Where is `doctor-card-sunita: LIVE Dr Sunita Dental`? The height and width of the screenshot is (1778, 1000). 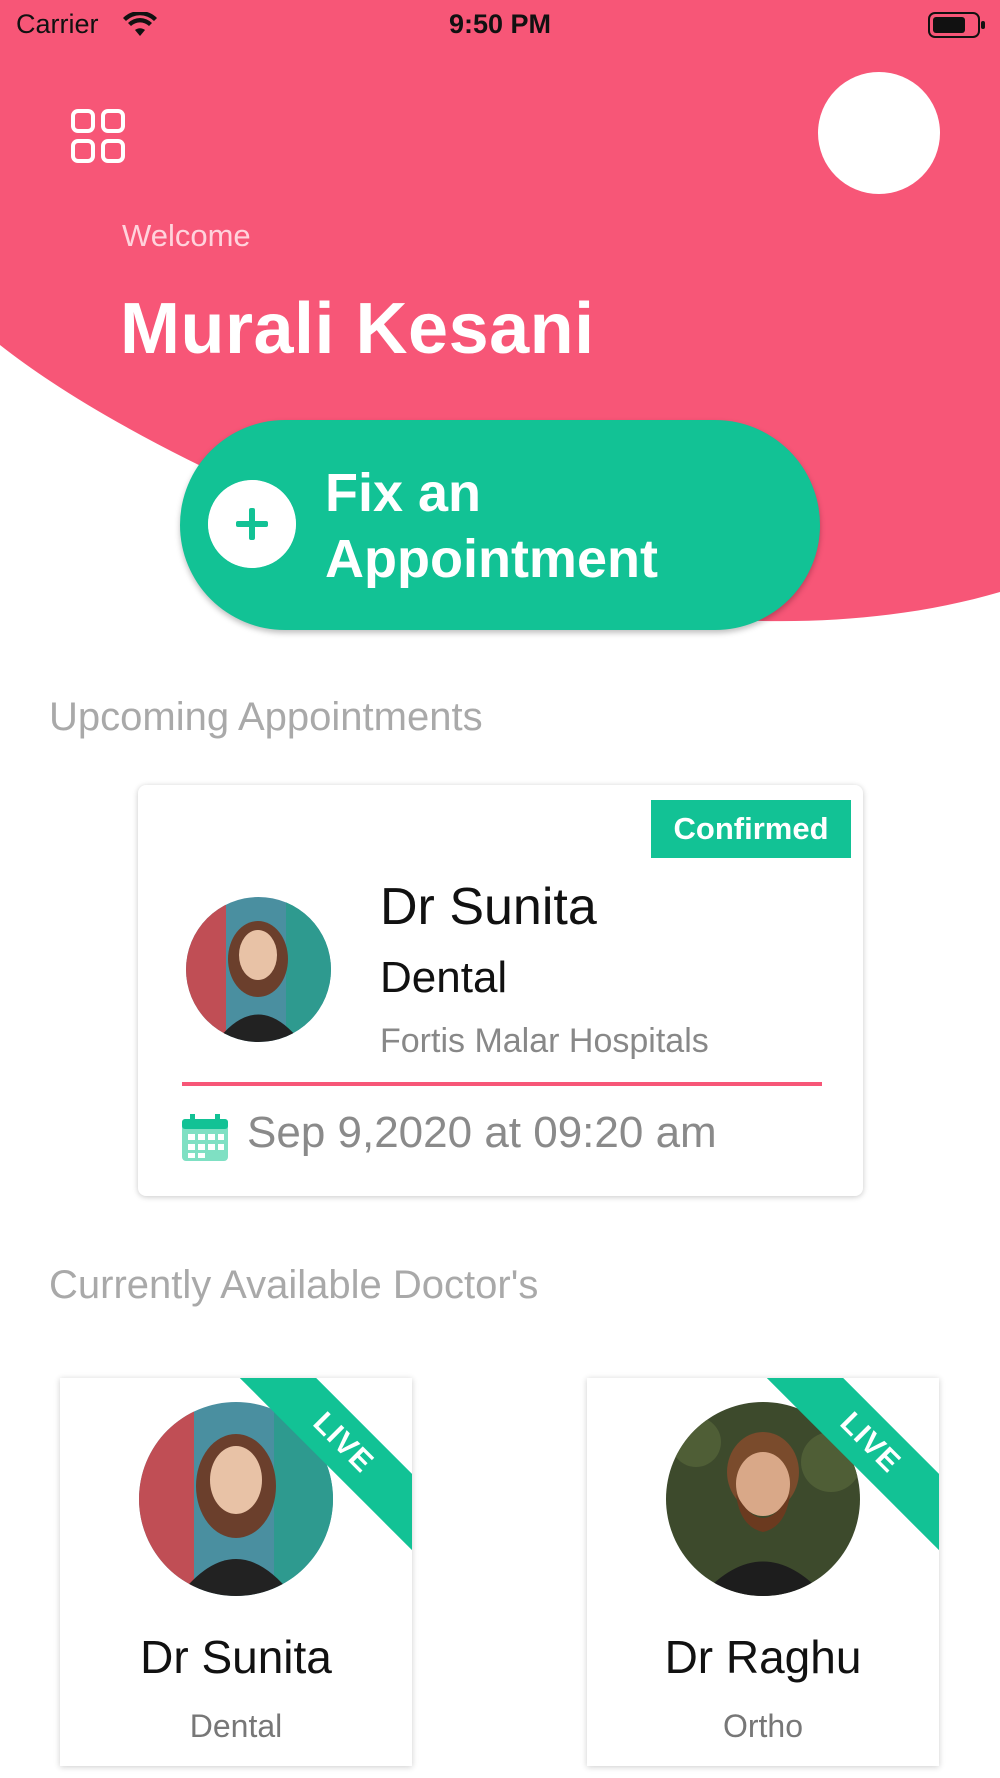 doctor-card-sunita: LIVE Dr Sunita Dental is located at coordinates (236, 1572).